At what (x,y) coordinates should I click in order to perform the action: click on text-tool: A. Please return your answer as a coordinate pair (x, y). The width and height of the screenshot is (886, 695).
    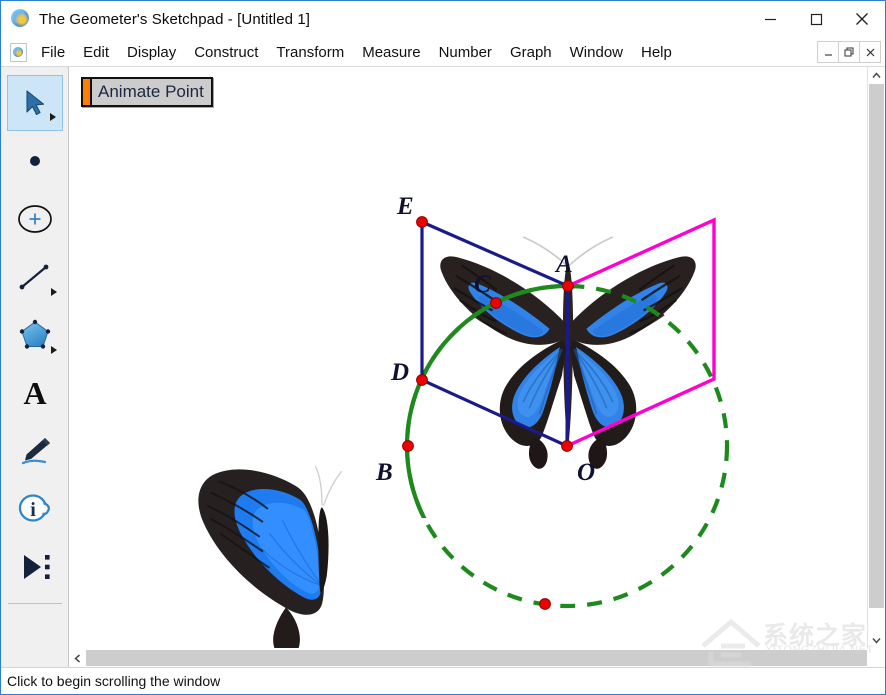
    Looking at the image, I should click on (35, 393).